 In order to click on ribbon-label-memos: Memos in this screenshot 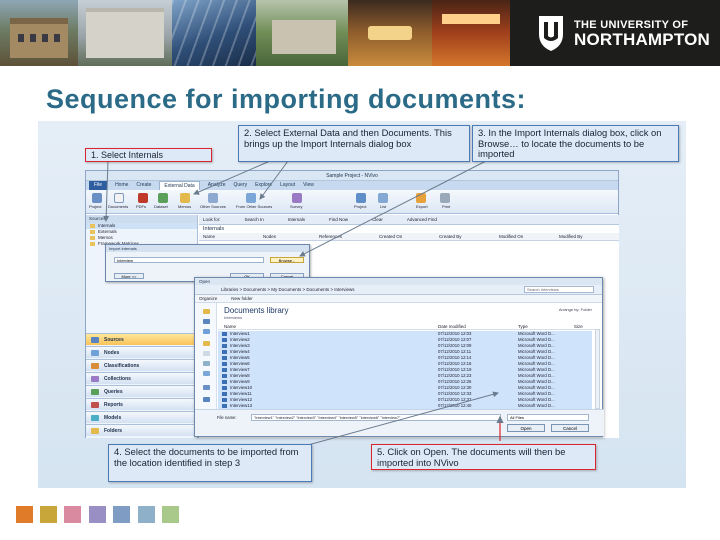, I will do `click(184, 206)`.